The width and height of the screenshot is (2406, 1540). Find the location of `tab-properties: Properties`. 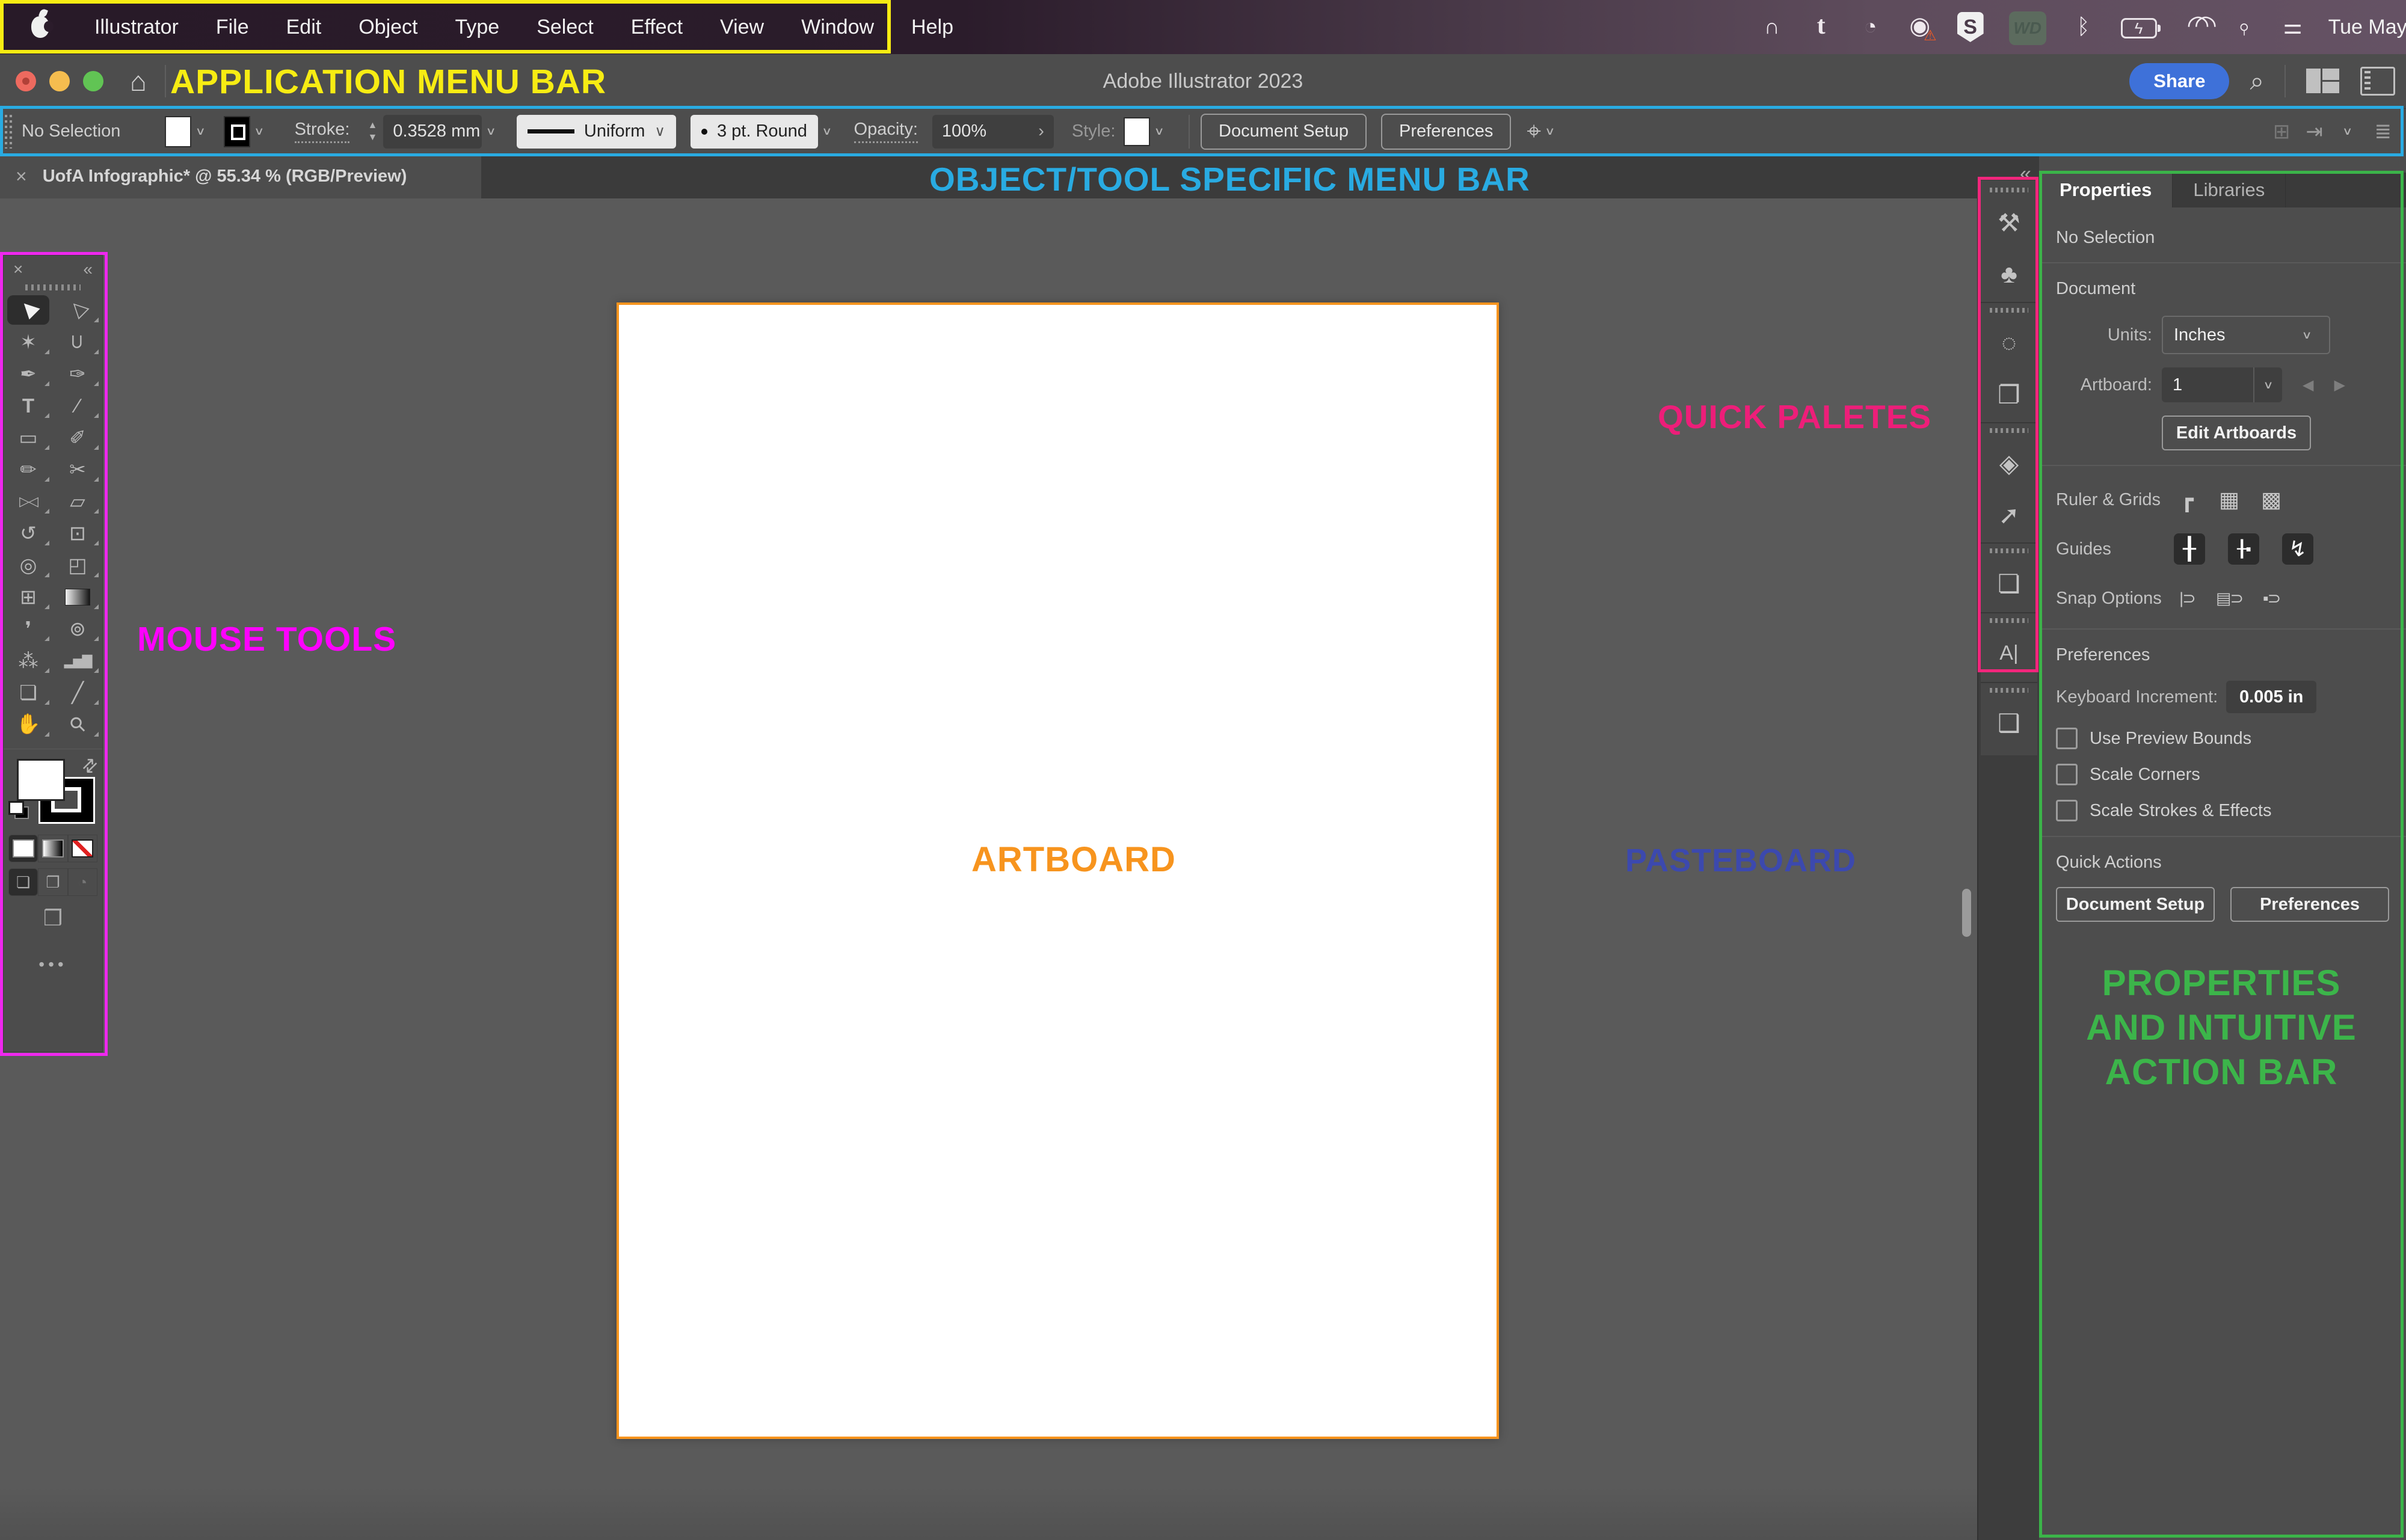

tab-properties: Properties is located at coordinates (2106, 190).